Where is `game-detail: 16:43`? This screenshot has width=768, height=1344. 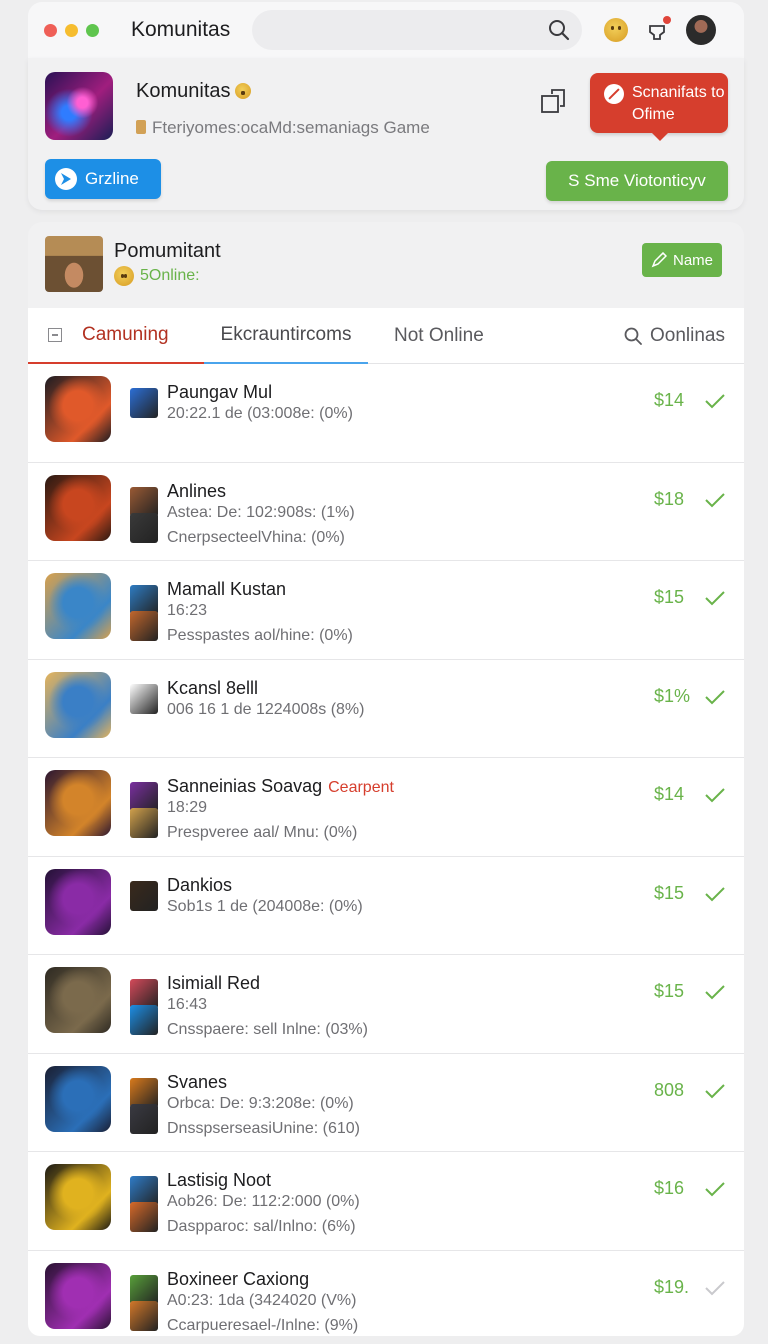
game-detail: 16:43 is located at coordinates (187, 1004).